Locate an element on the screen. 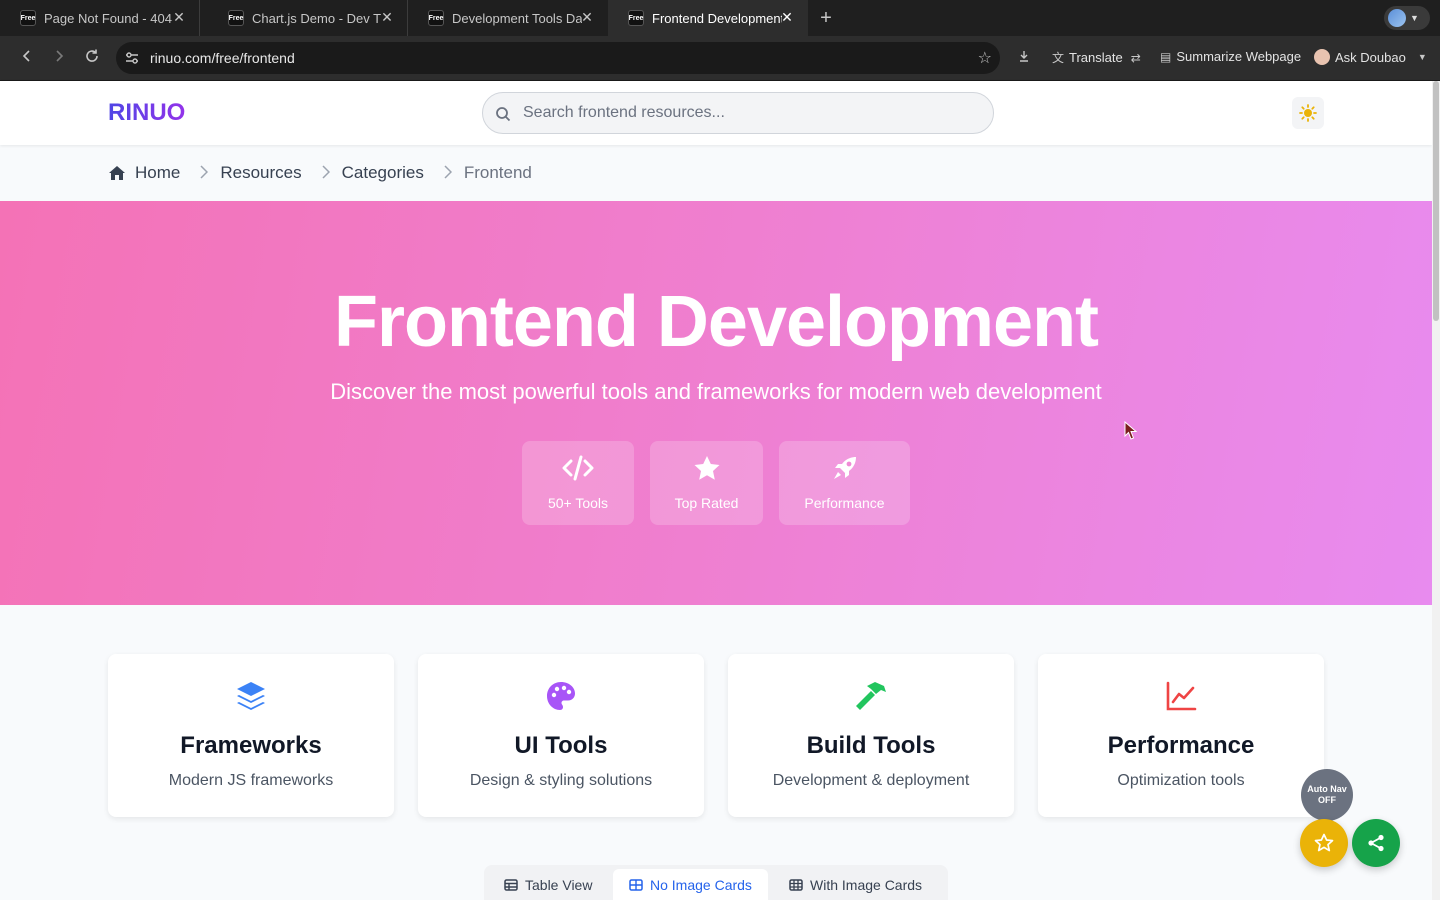 The width and height of the screenshot is (1440, 900). breadcrumb-home: Home is located at coordinates (144, 173).